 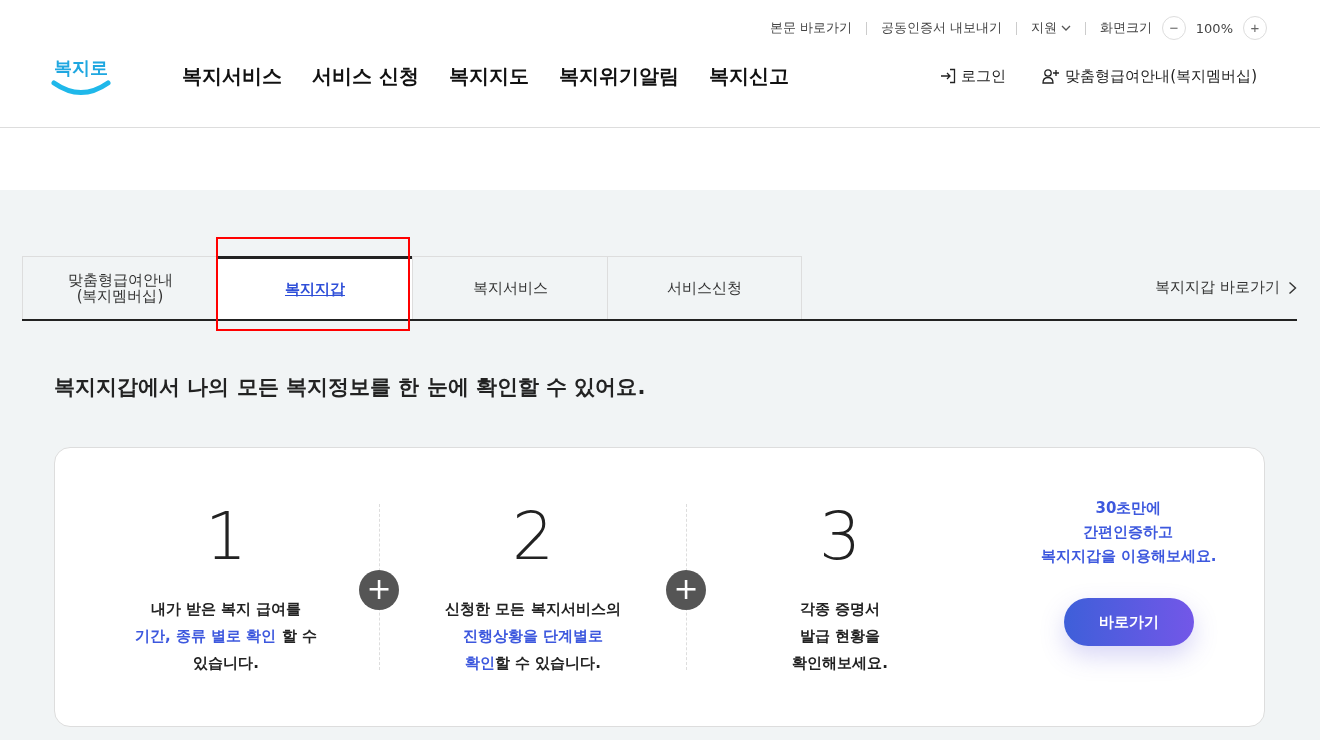 I want to click on step-number: 3, so click(x=840, y=537).